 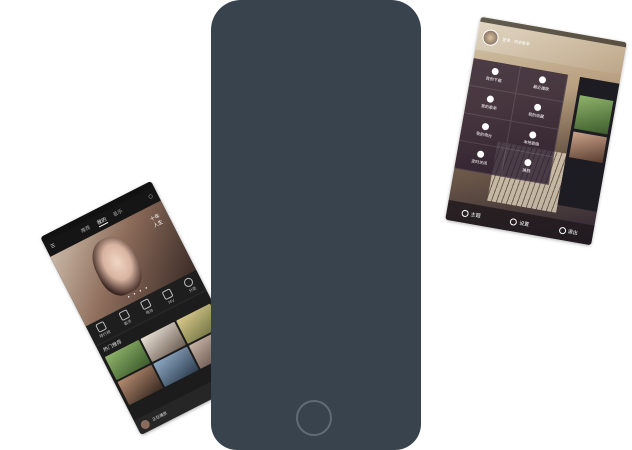 I want to click on side-content-preview, so click(x=588, y=144).